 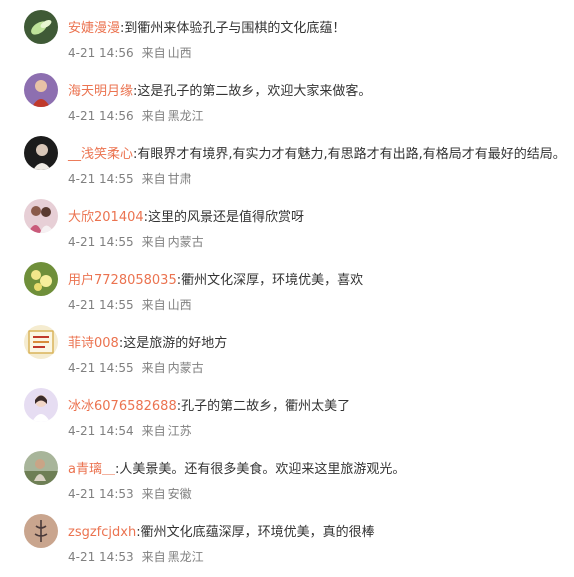 I want to click on comment-content: zsgzfcjdxh:衢州文化底蕴深厚，环境优美，真的很棒, so click(x=221, y=532).